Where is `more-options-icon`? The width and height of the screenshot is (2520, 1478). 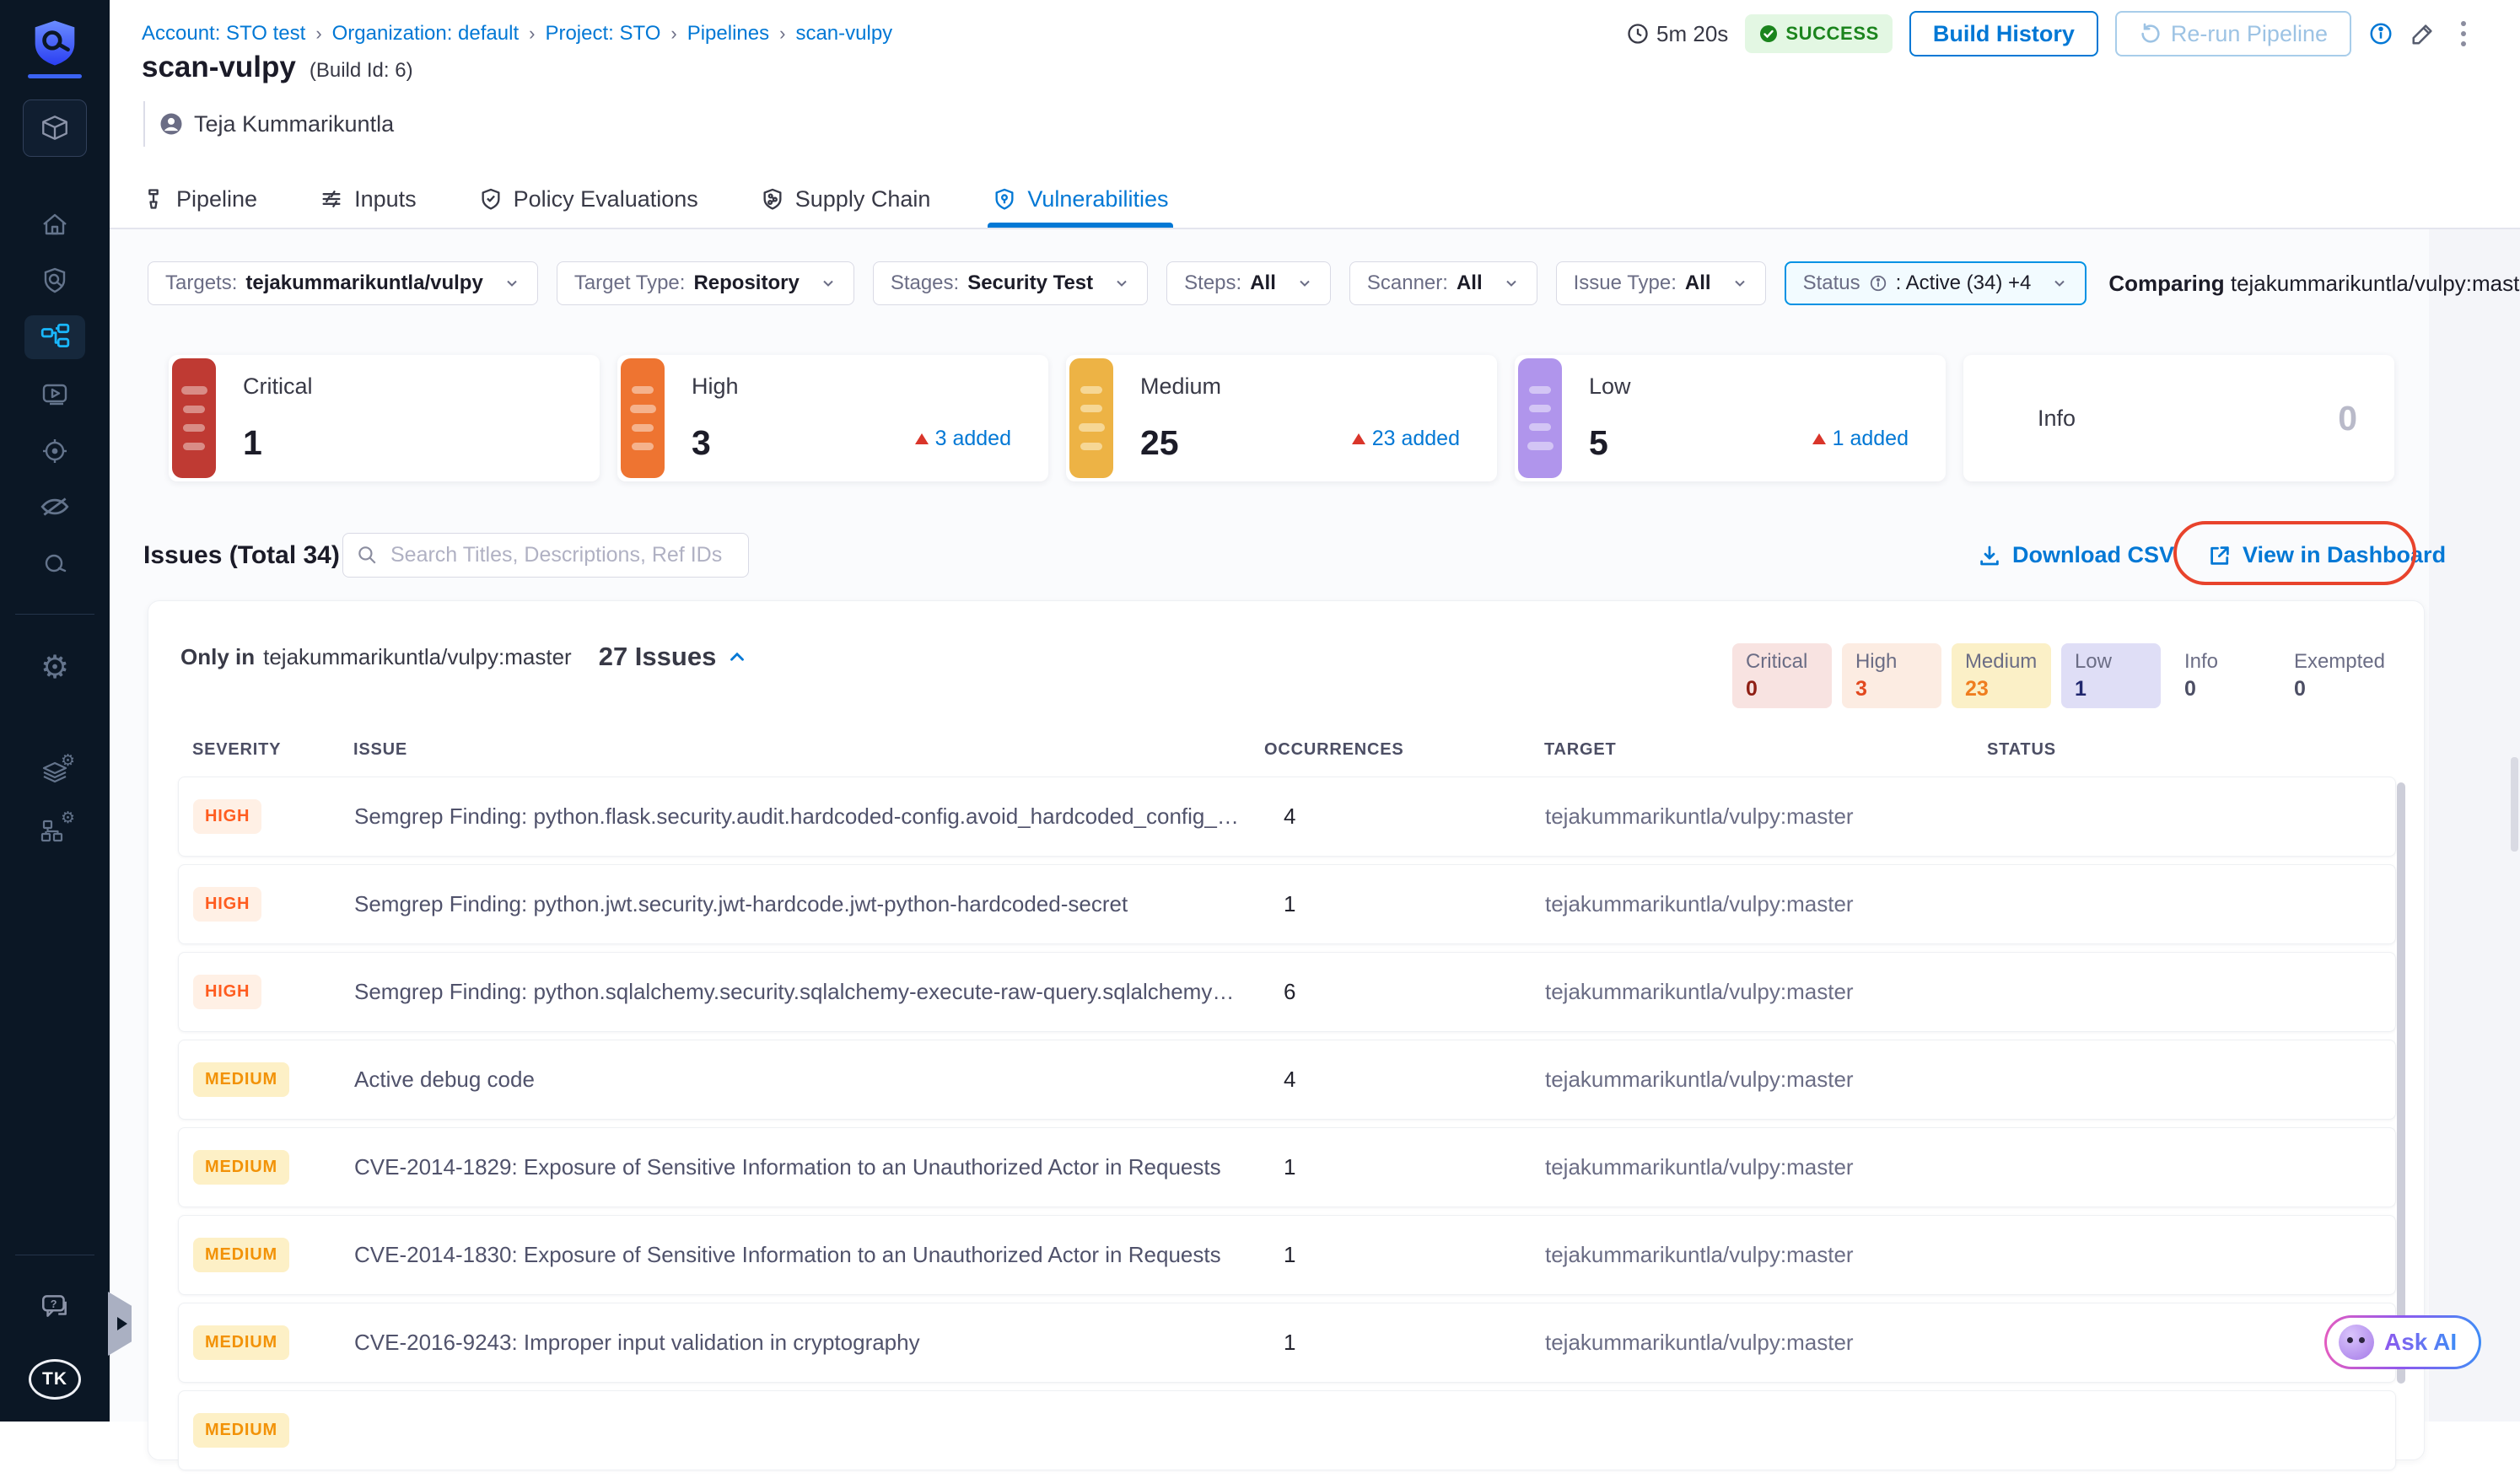
more-options-icon is located at coordinates (2463, 34).